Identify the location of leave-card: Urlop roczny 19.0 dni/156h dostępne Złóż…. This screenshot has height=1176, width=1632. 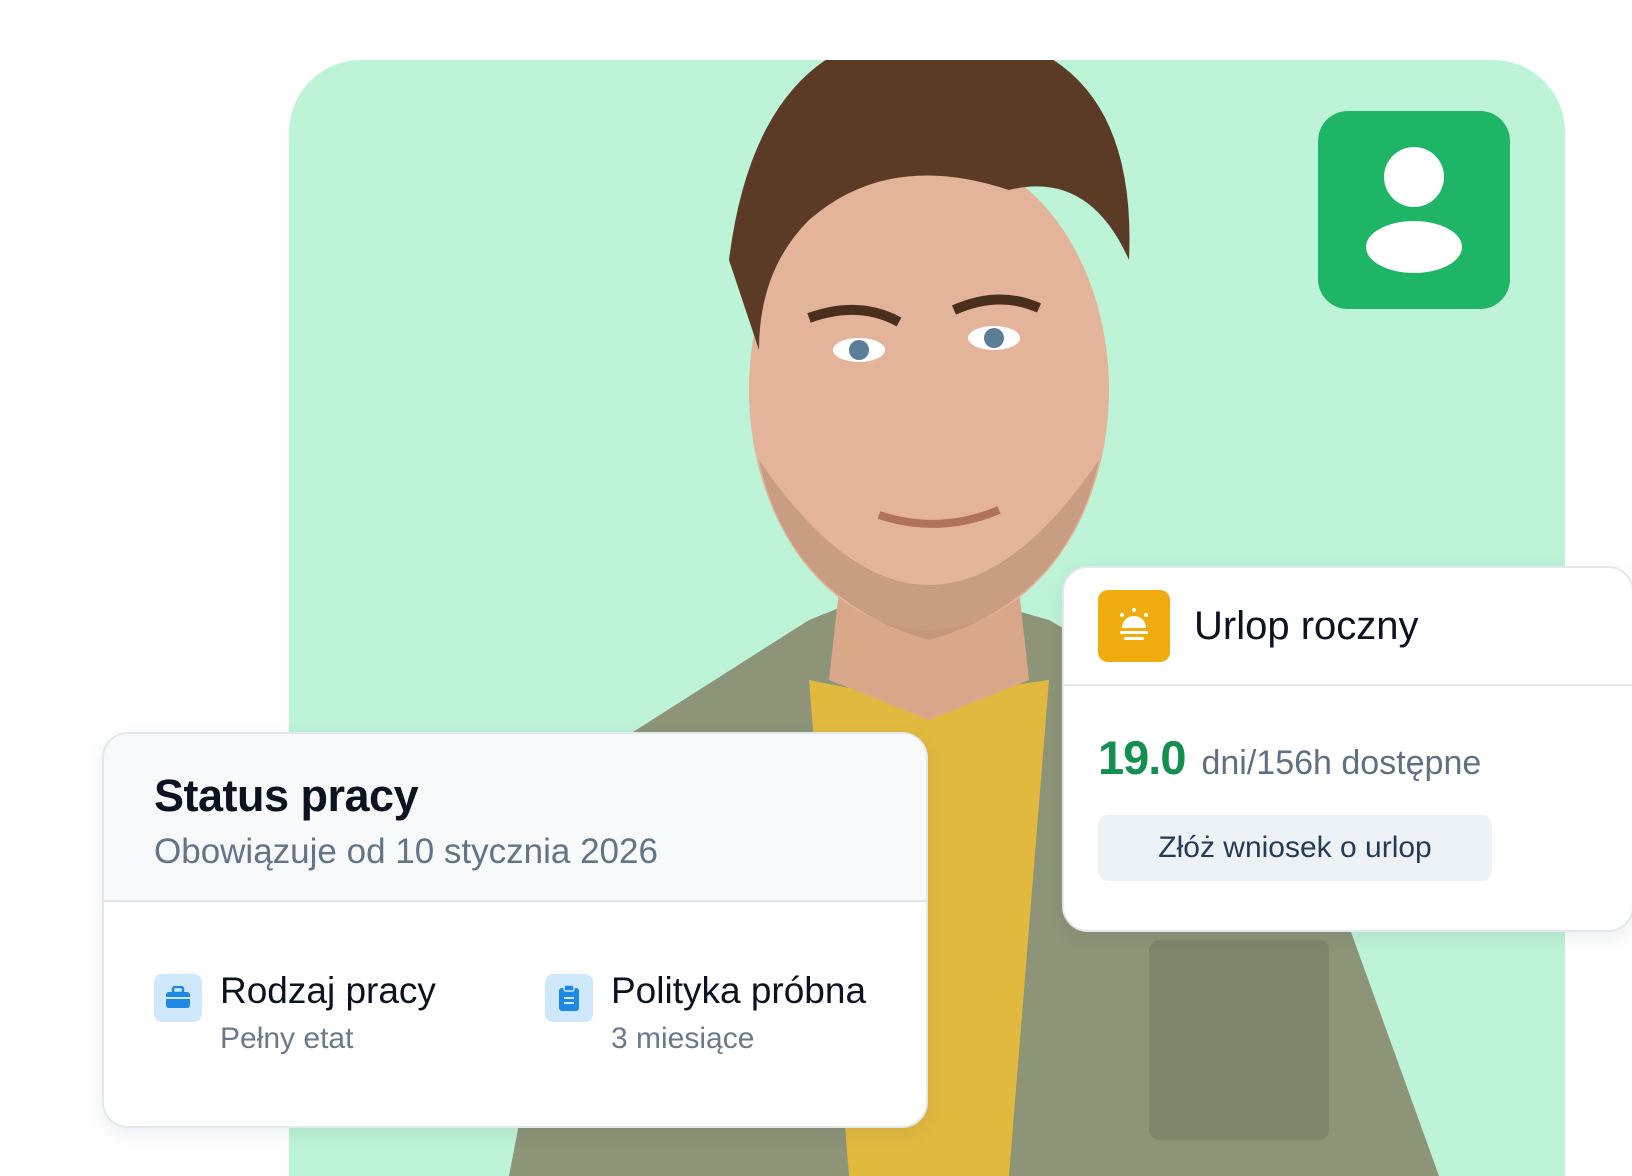
(1347, 749).